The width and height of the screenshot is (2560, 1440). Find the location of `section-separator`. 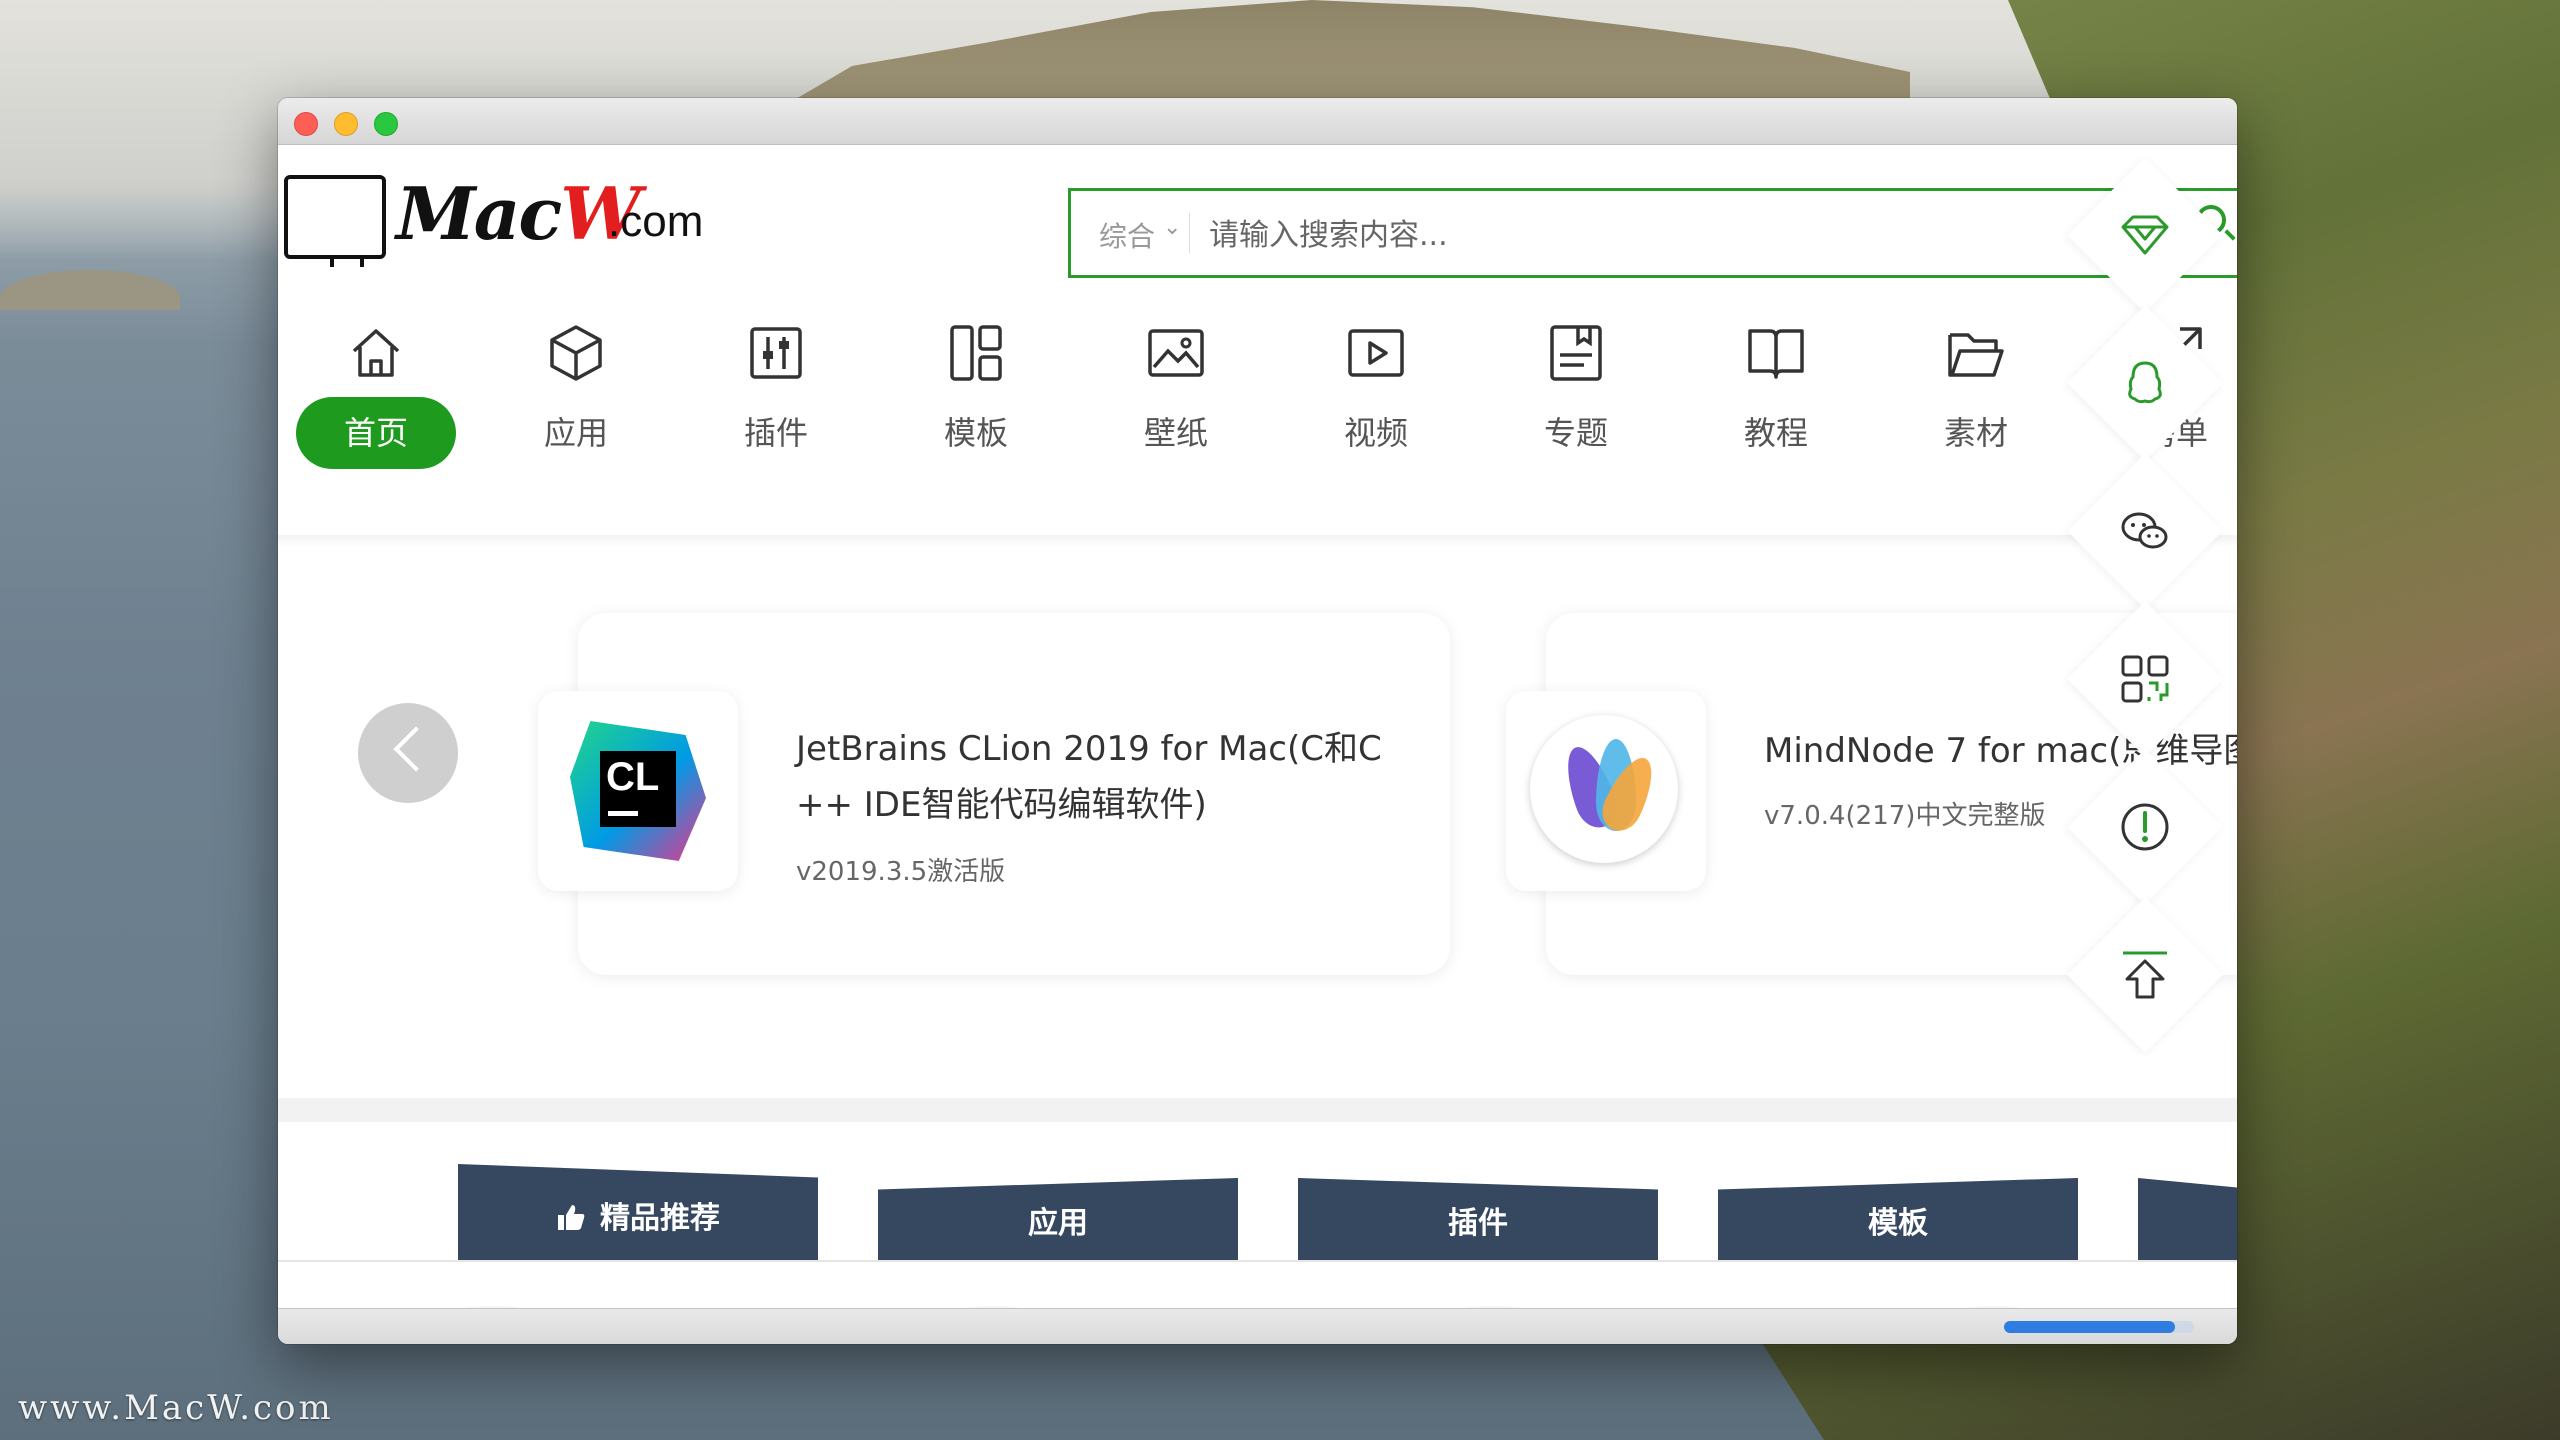

section-separator is located at coordinates (1257, 1110).